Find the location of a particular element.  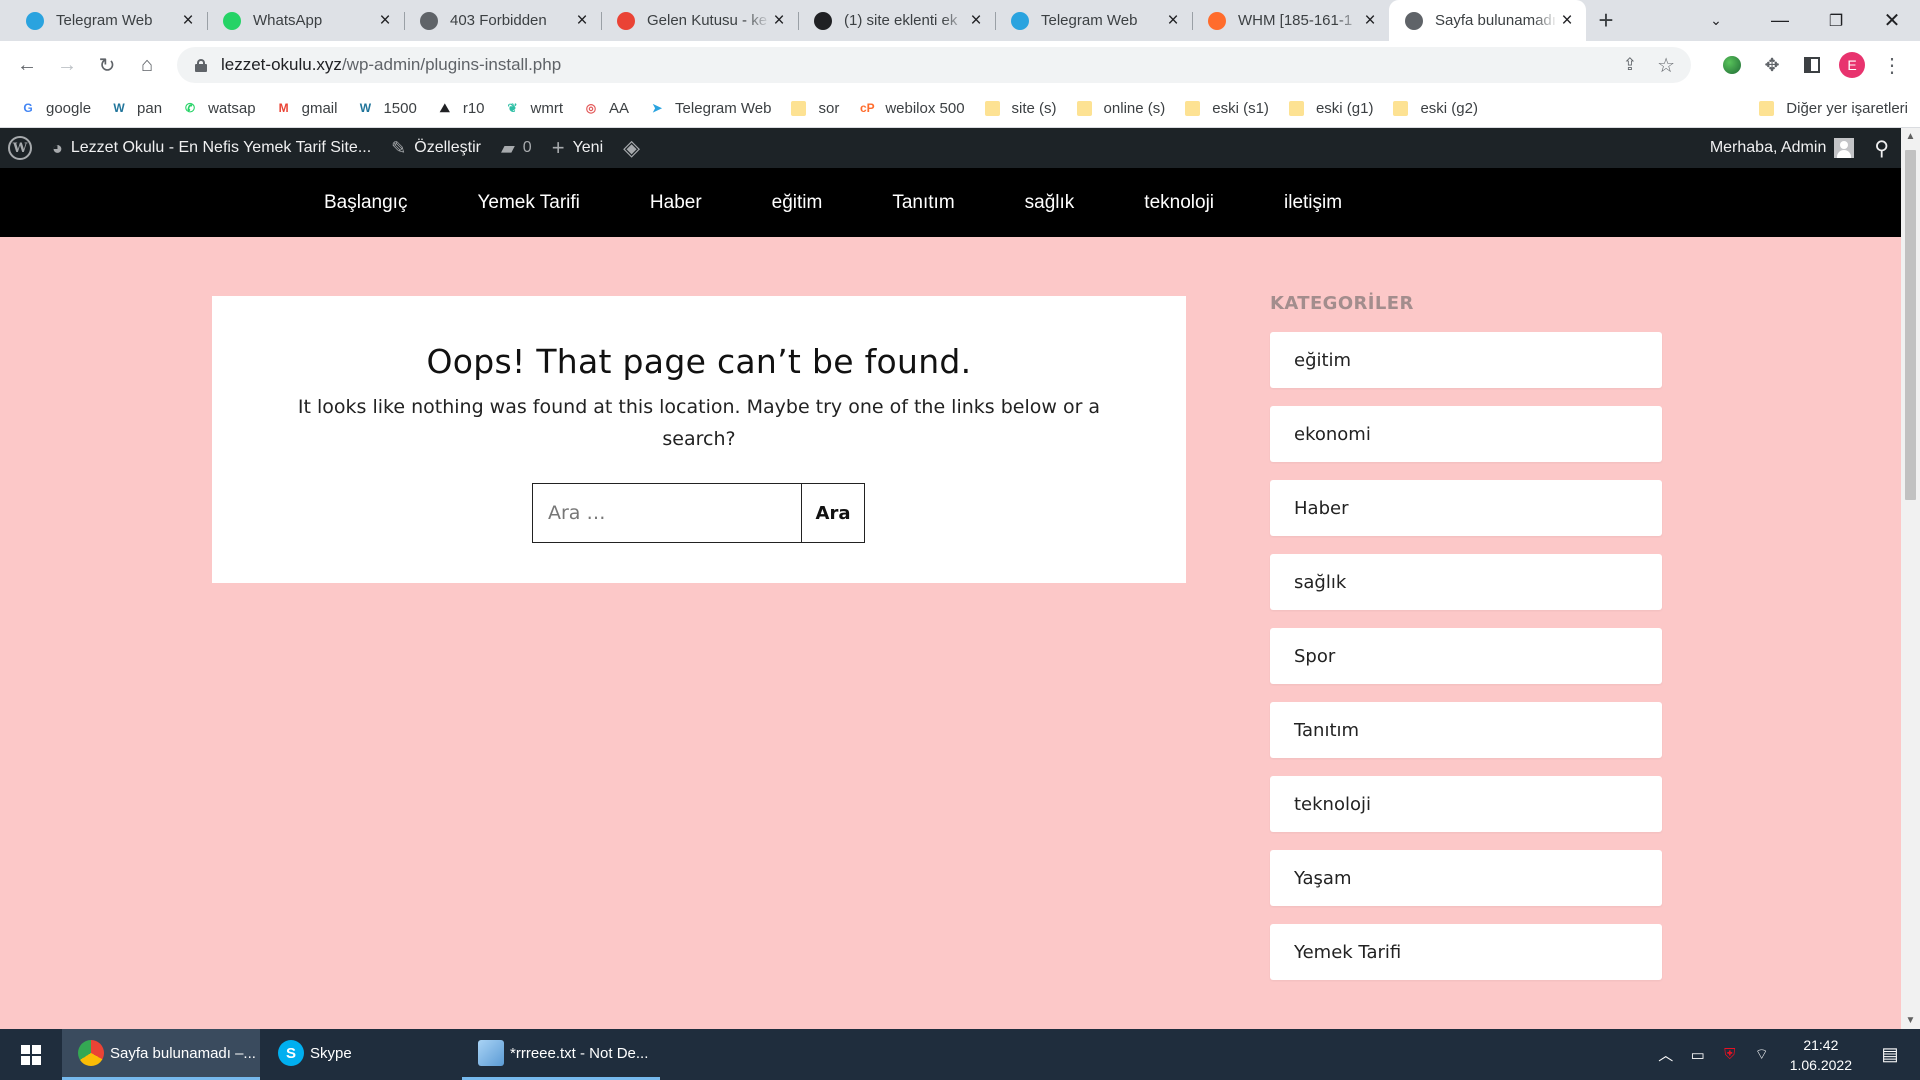

category-link: ekonomi is located at coordinates (1466, 434).